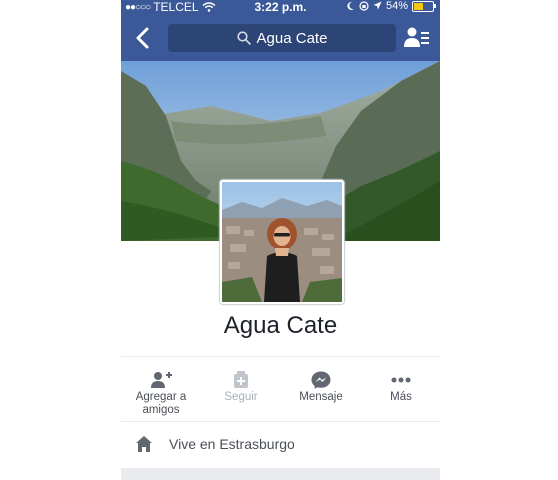  What do you see at coordinates (364, 6) in the screenshot?
I see `rotation-lock-icon` at bounding box center [364, 6].